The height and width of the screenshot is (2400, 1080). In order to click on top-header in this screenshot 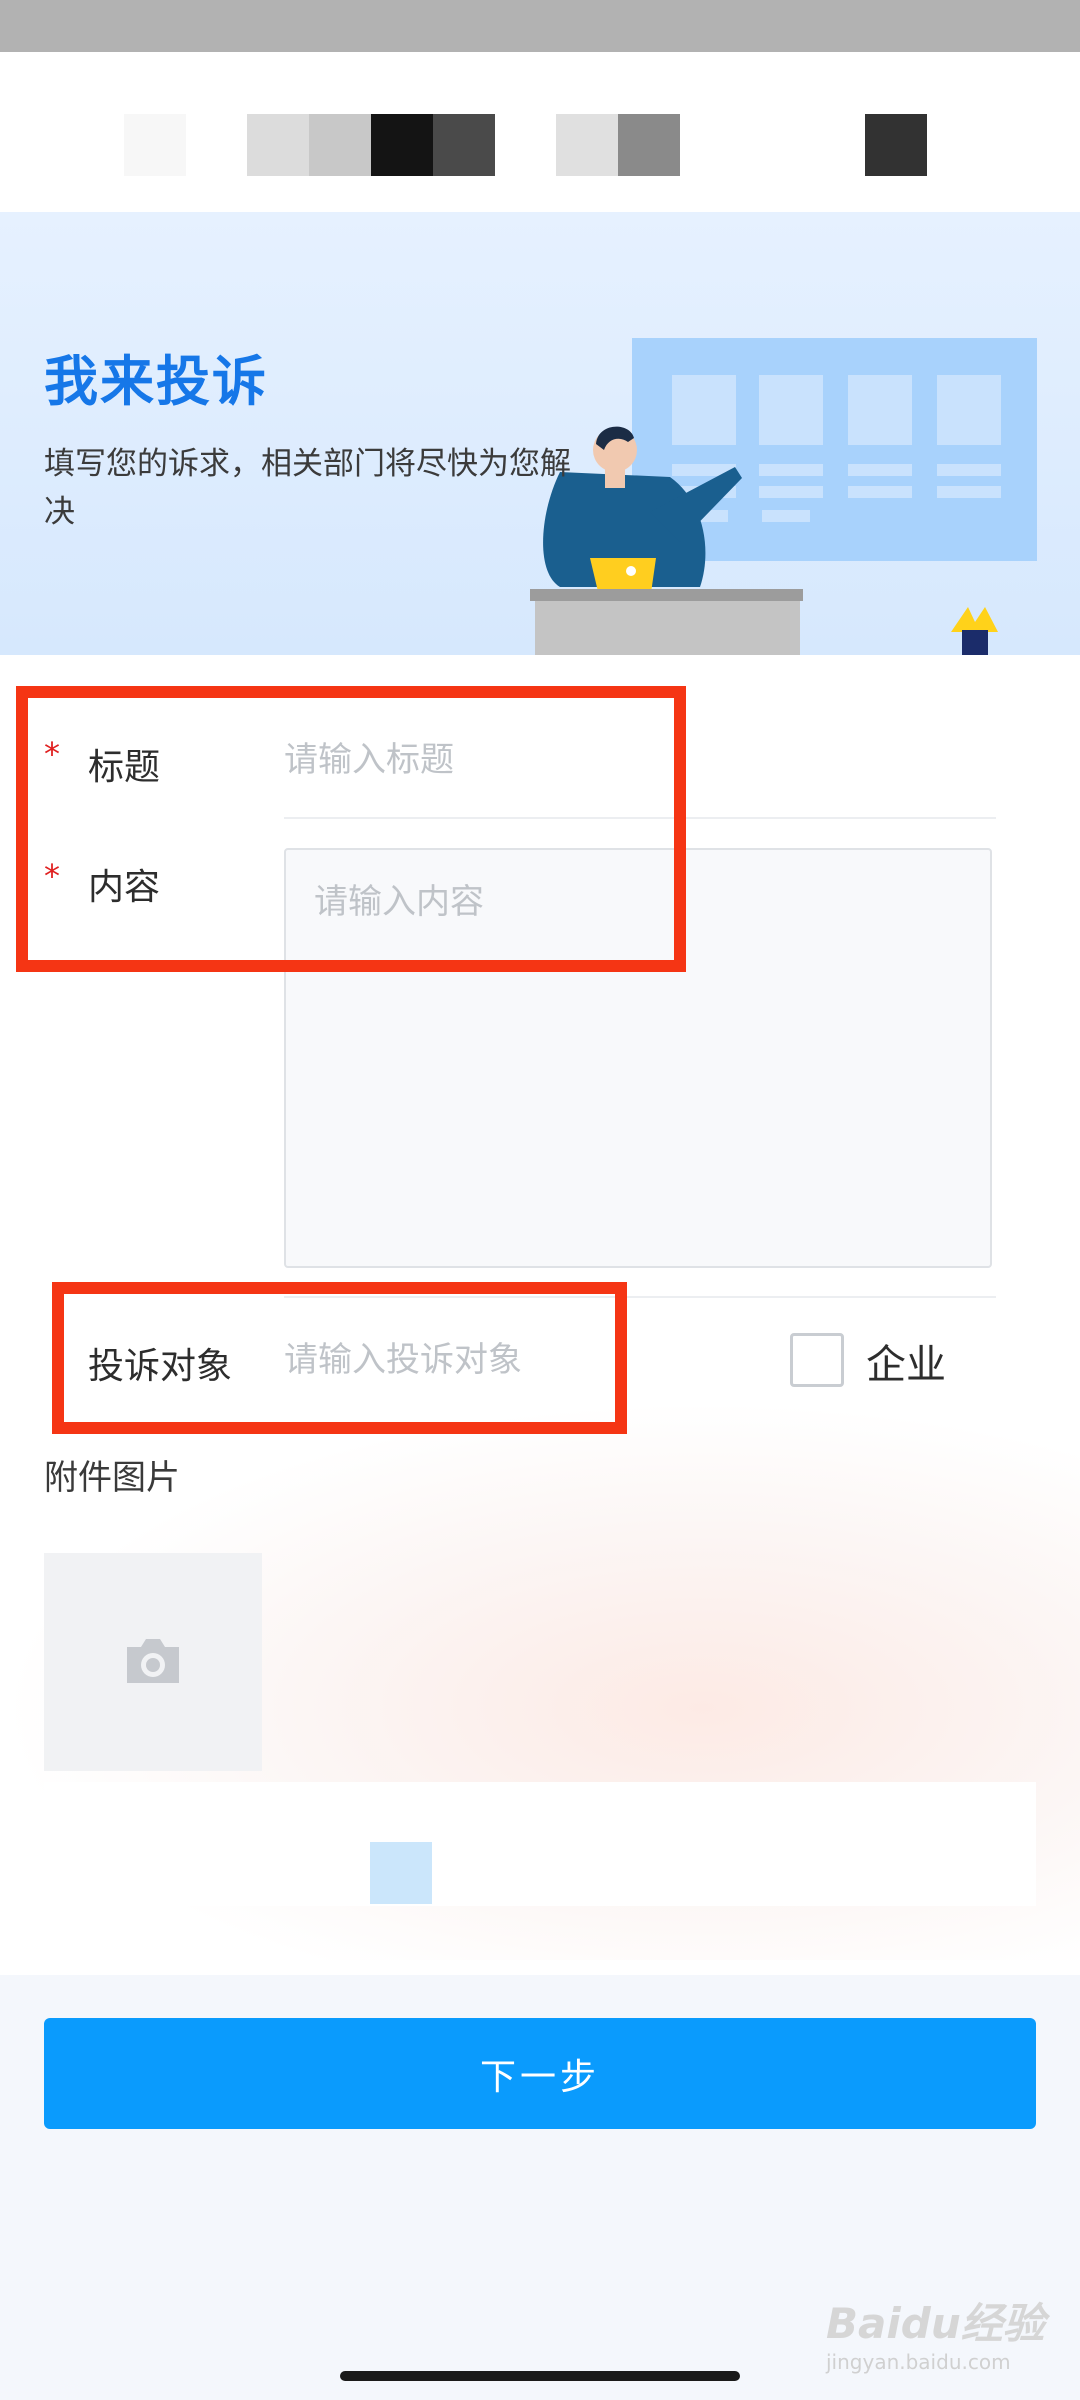, I will do `click(540, 132)`.